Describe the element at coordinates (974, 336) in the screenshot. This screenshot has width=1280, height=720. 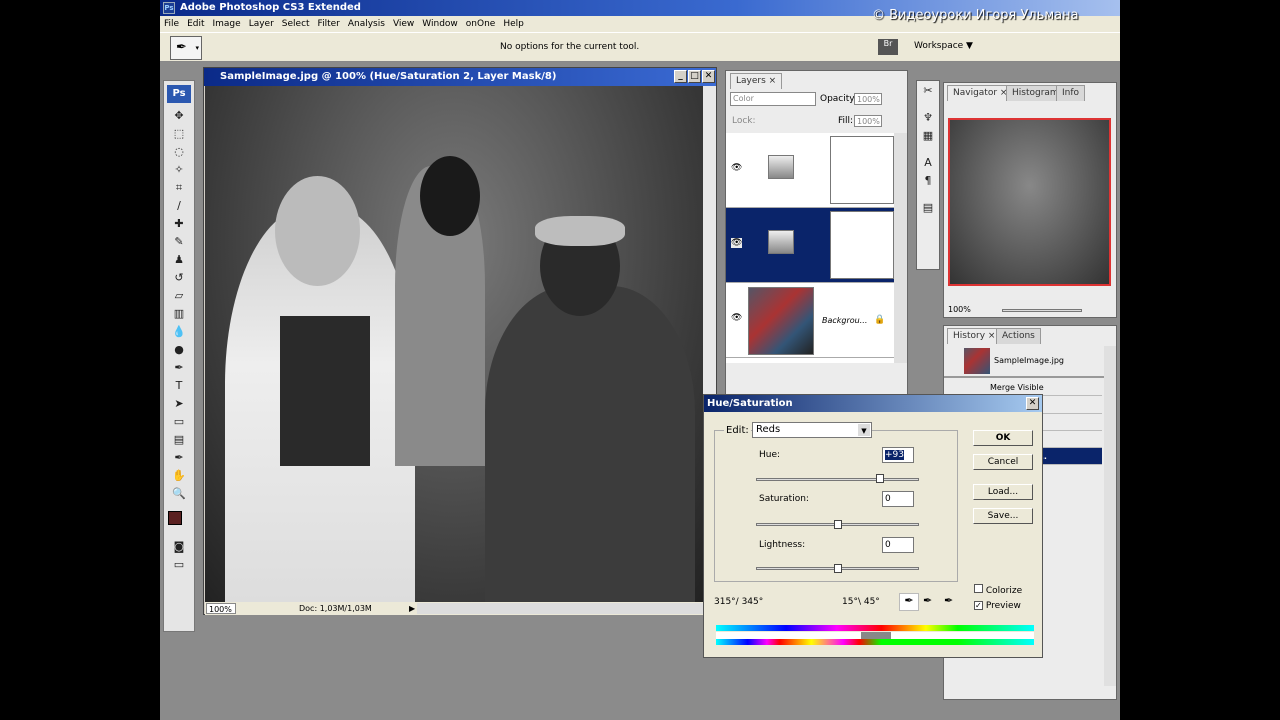
I see `tab-history: History ×` at that location.